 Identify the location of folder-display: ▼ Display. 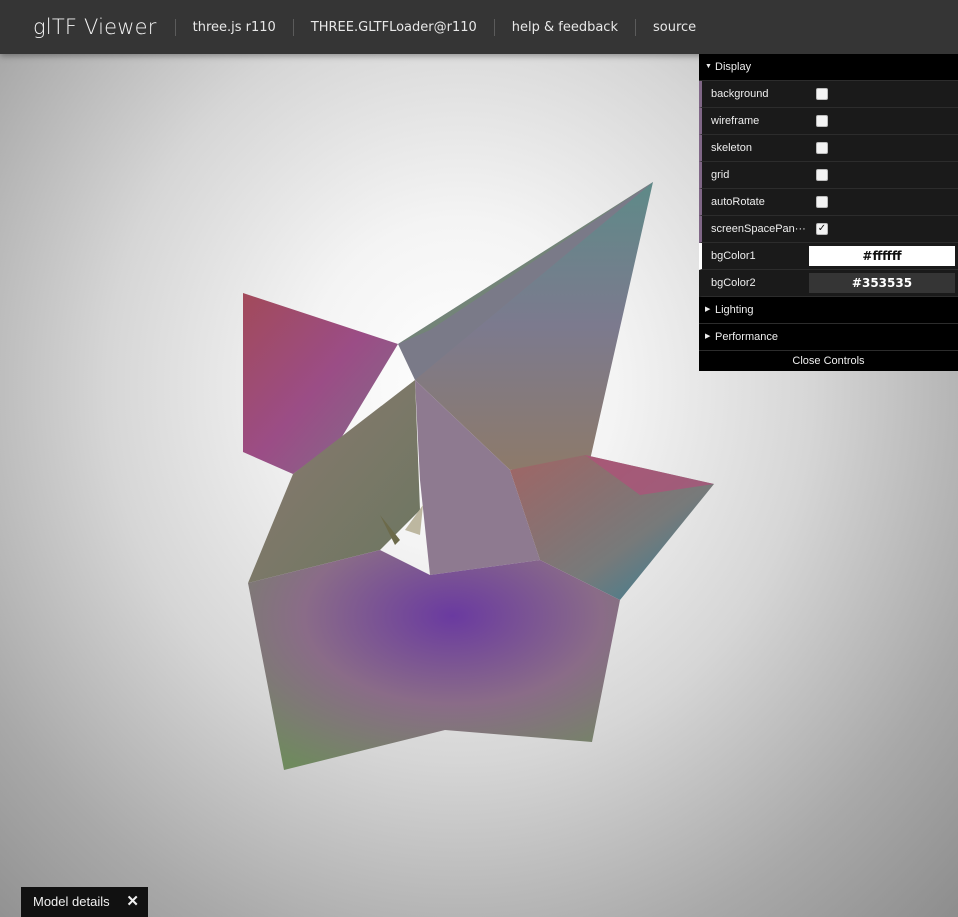
(828, 67).